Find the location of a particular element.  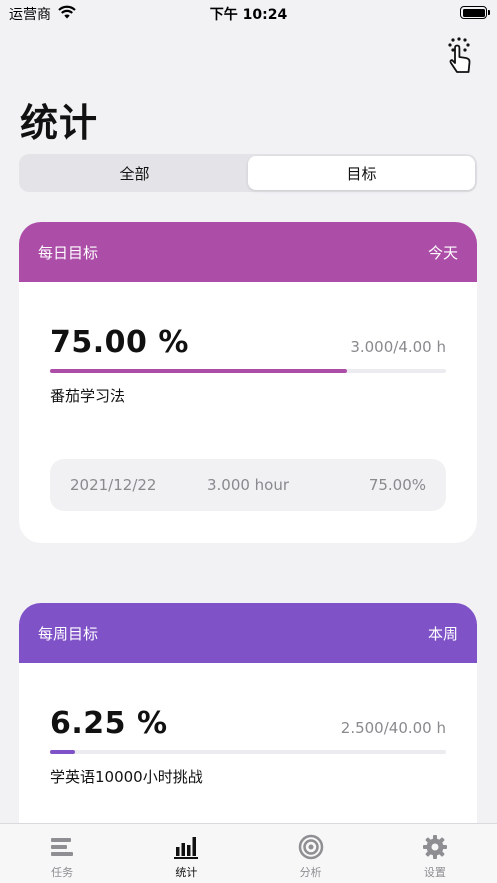

daily-goal-percent: 75.00 % is located at coordinates (119, 342).